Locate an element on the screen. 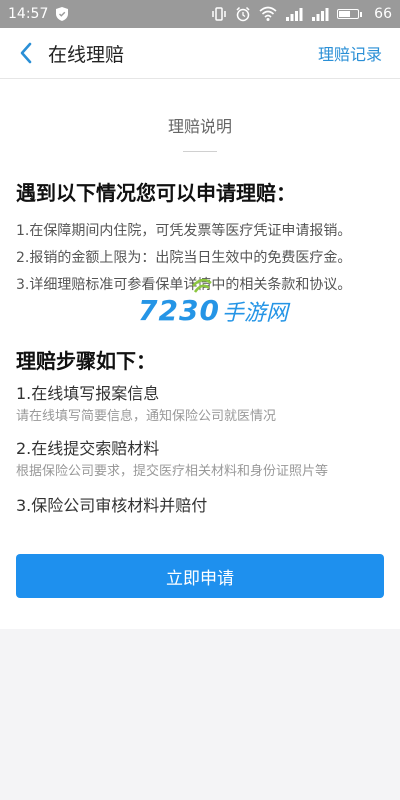 This screenshot has width=400, height=800. battery-percent: 66 is located at coordinates (383, 14).